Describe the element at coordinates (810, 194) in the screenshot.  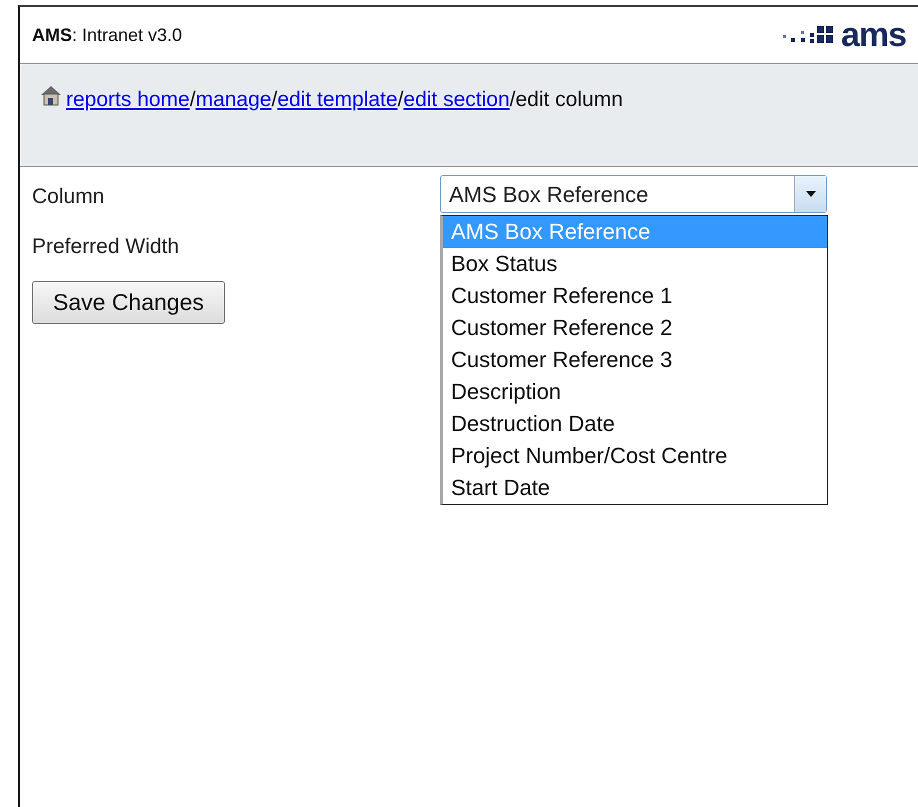
I see `caret-icon` at that location.